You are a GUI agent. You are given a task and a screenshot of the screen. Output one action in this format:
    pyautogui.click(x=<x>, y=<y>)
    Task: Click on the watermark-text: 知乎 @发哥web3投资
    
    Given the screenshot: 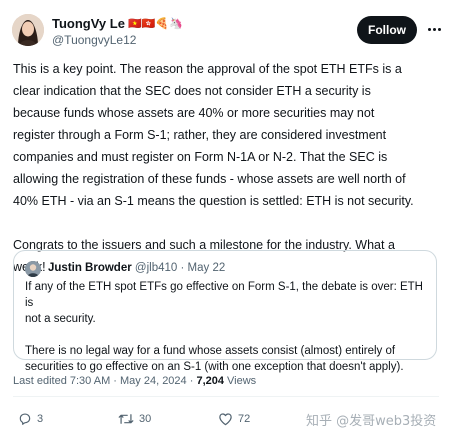 What is the action you would take?
    pyautogui.click(x=371, y=421)
    